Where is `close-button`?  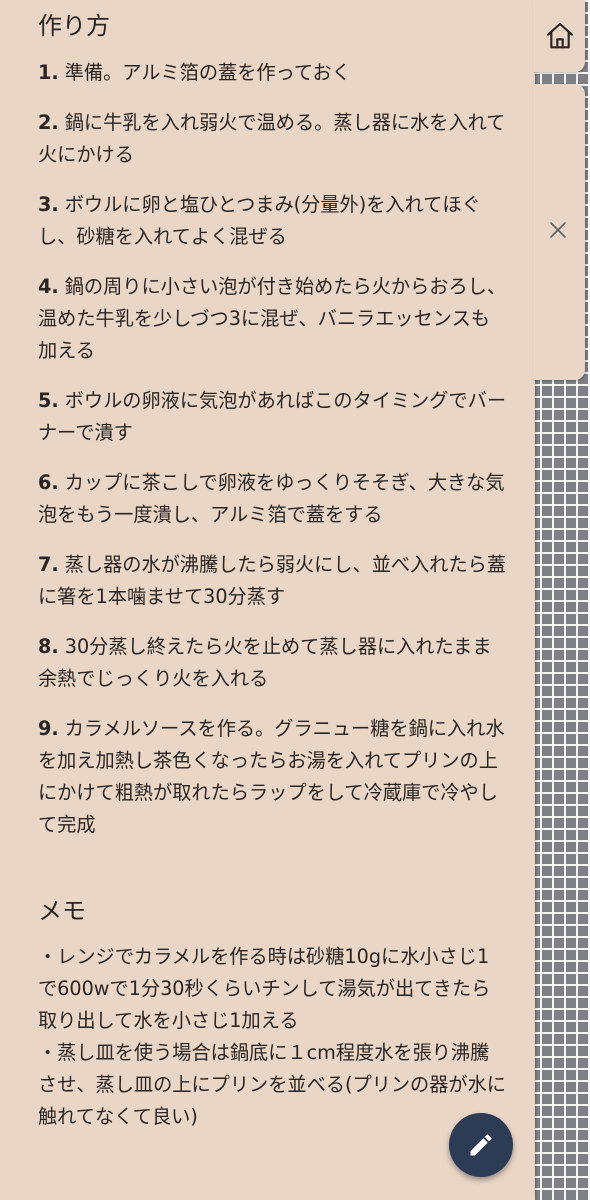 close-button is located at coordinates (558, 230).